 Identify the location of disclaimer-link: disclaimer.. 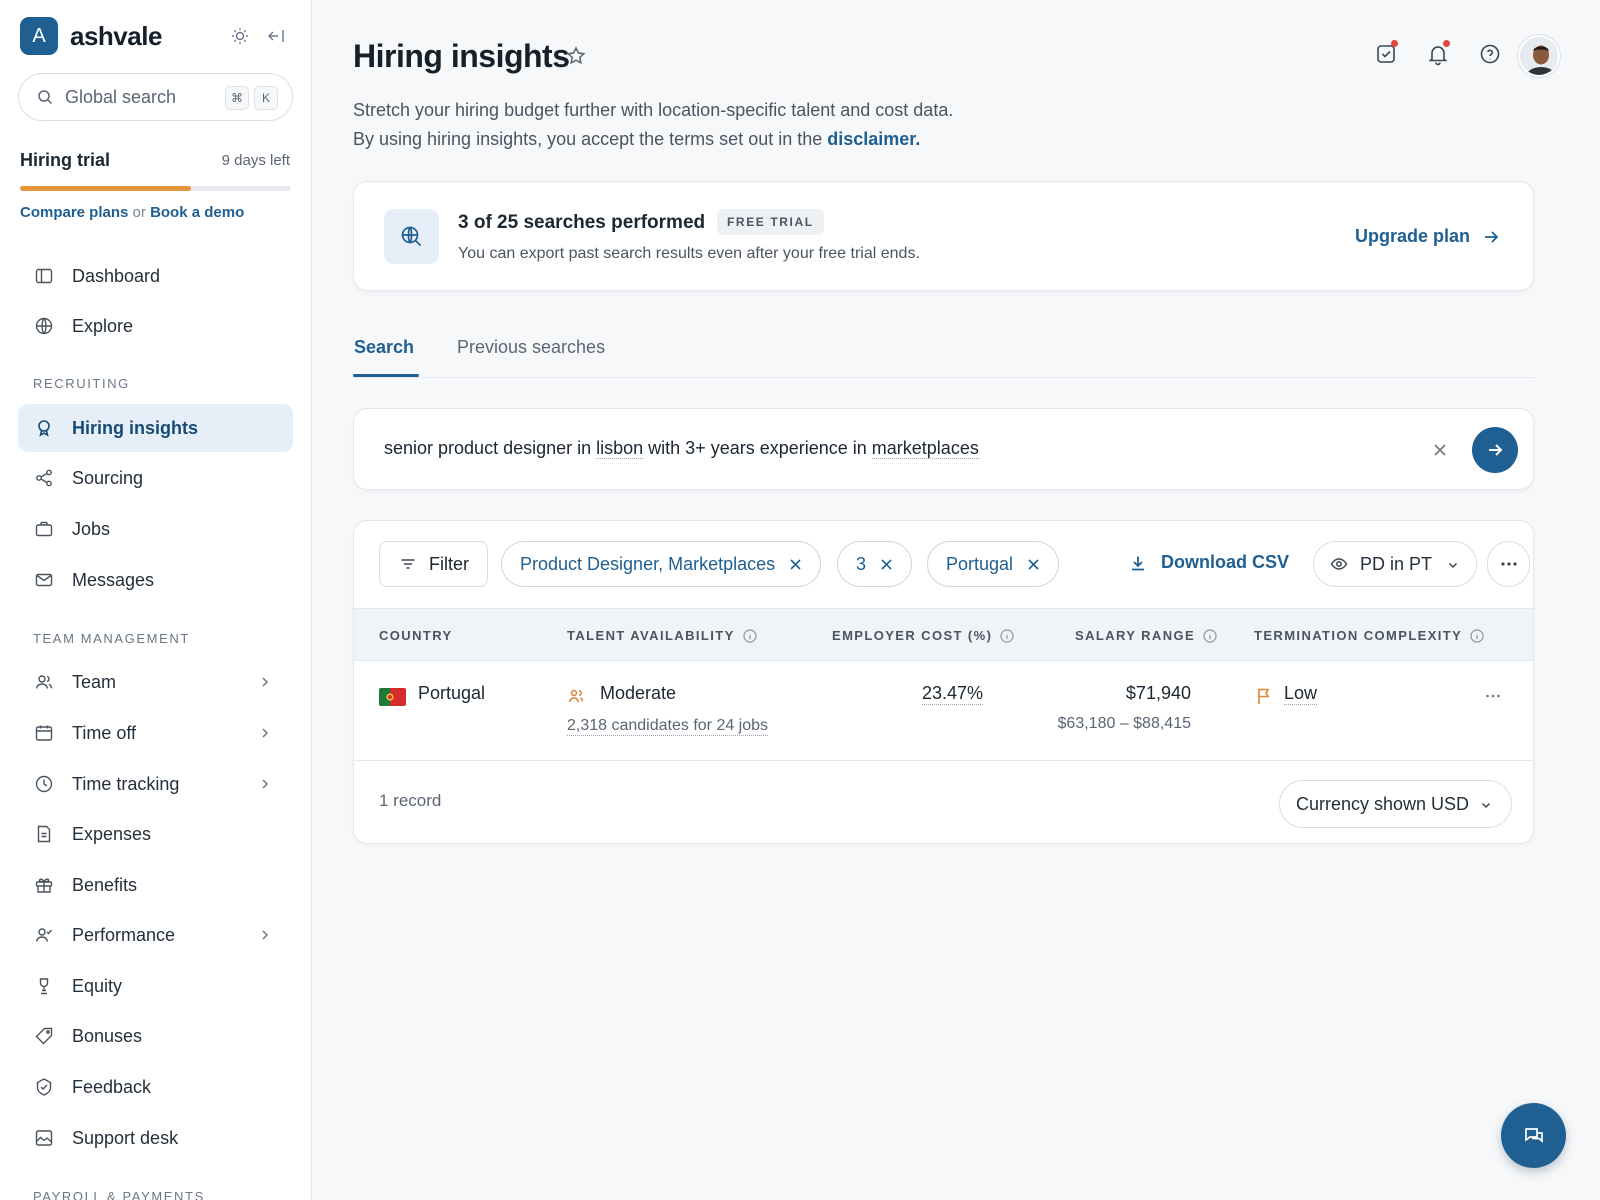
(873, 139).